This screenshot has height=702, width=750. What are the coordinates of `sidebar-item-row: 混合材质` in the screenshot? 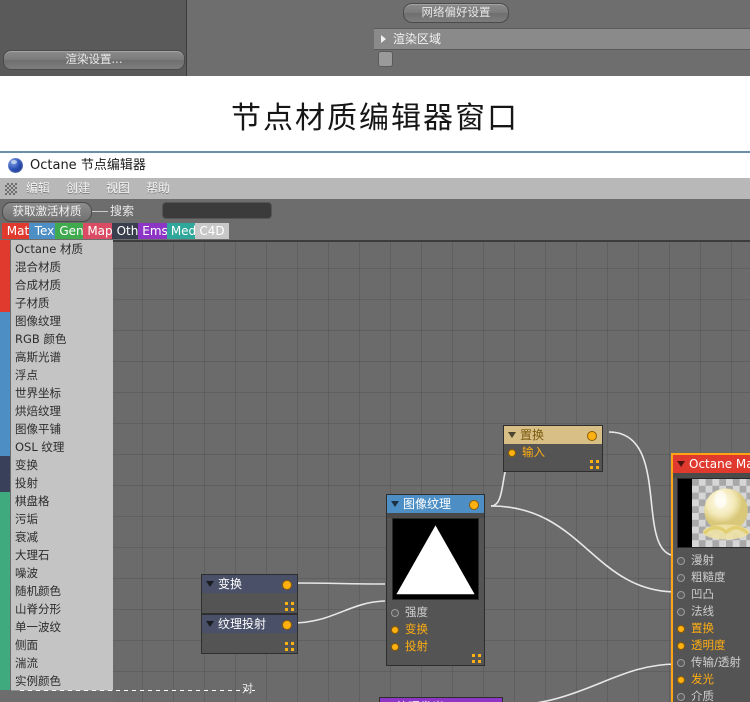 It's located at (62, 267).